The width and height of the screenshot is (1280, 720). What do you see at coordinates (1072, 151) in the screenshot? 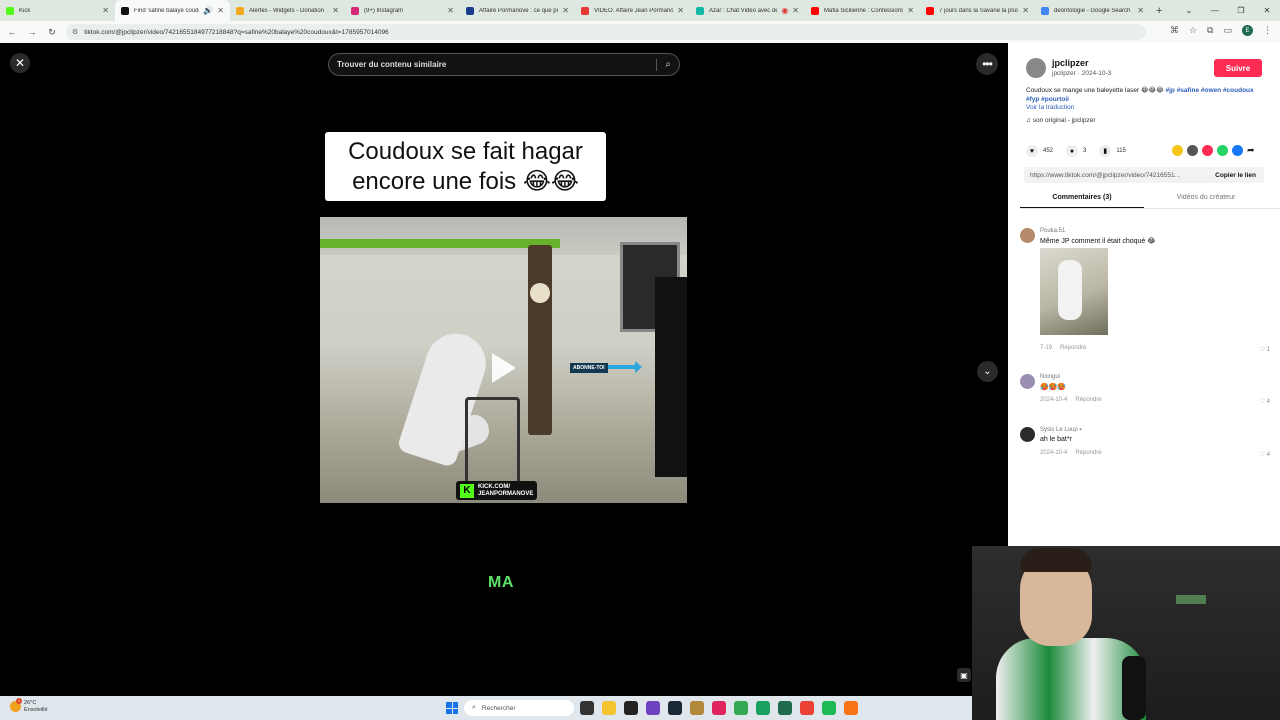
I see `comment-icon: ●` at bounding box center [1072, 151].